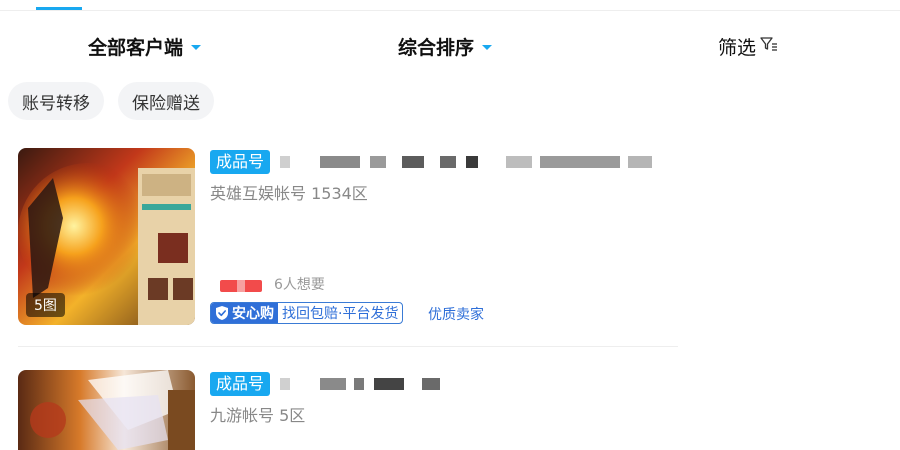  Describe the element at coordinates (59, 8) in the screenshot. I see `active-tab-indicator` at that location.